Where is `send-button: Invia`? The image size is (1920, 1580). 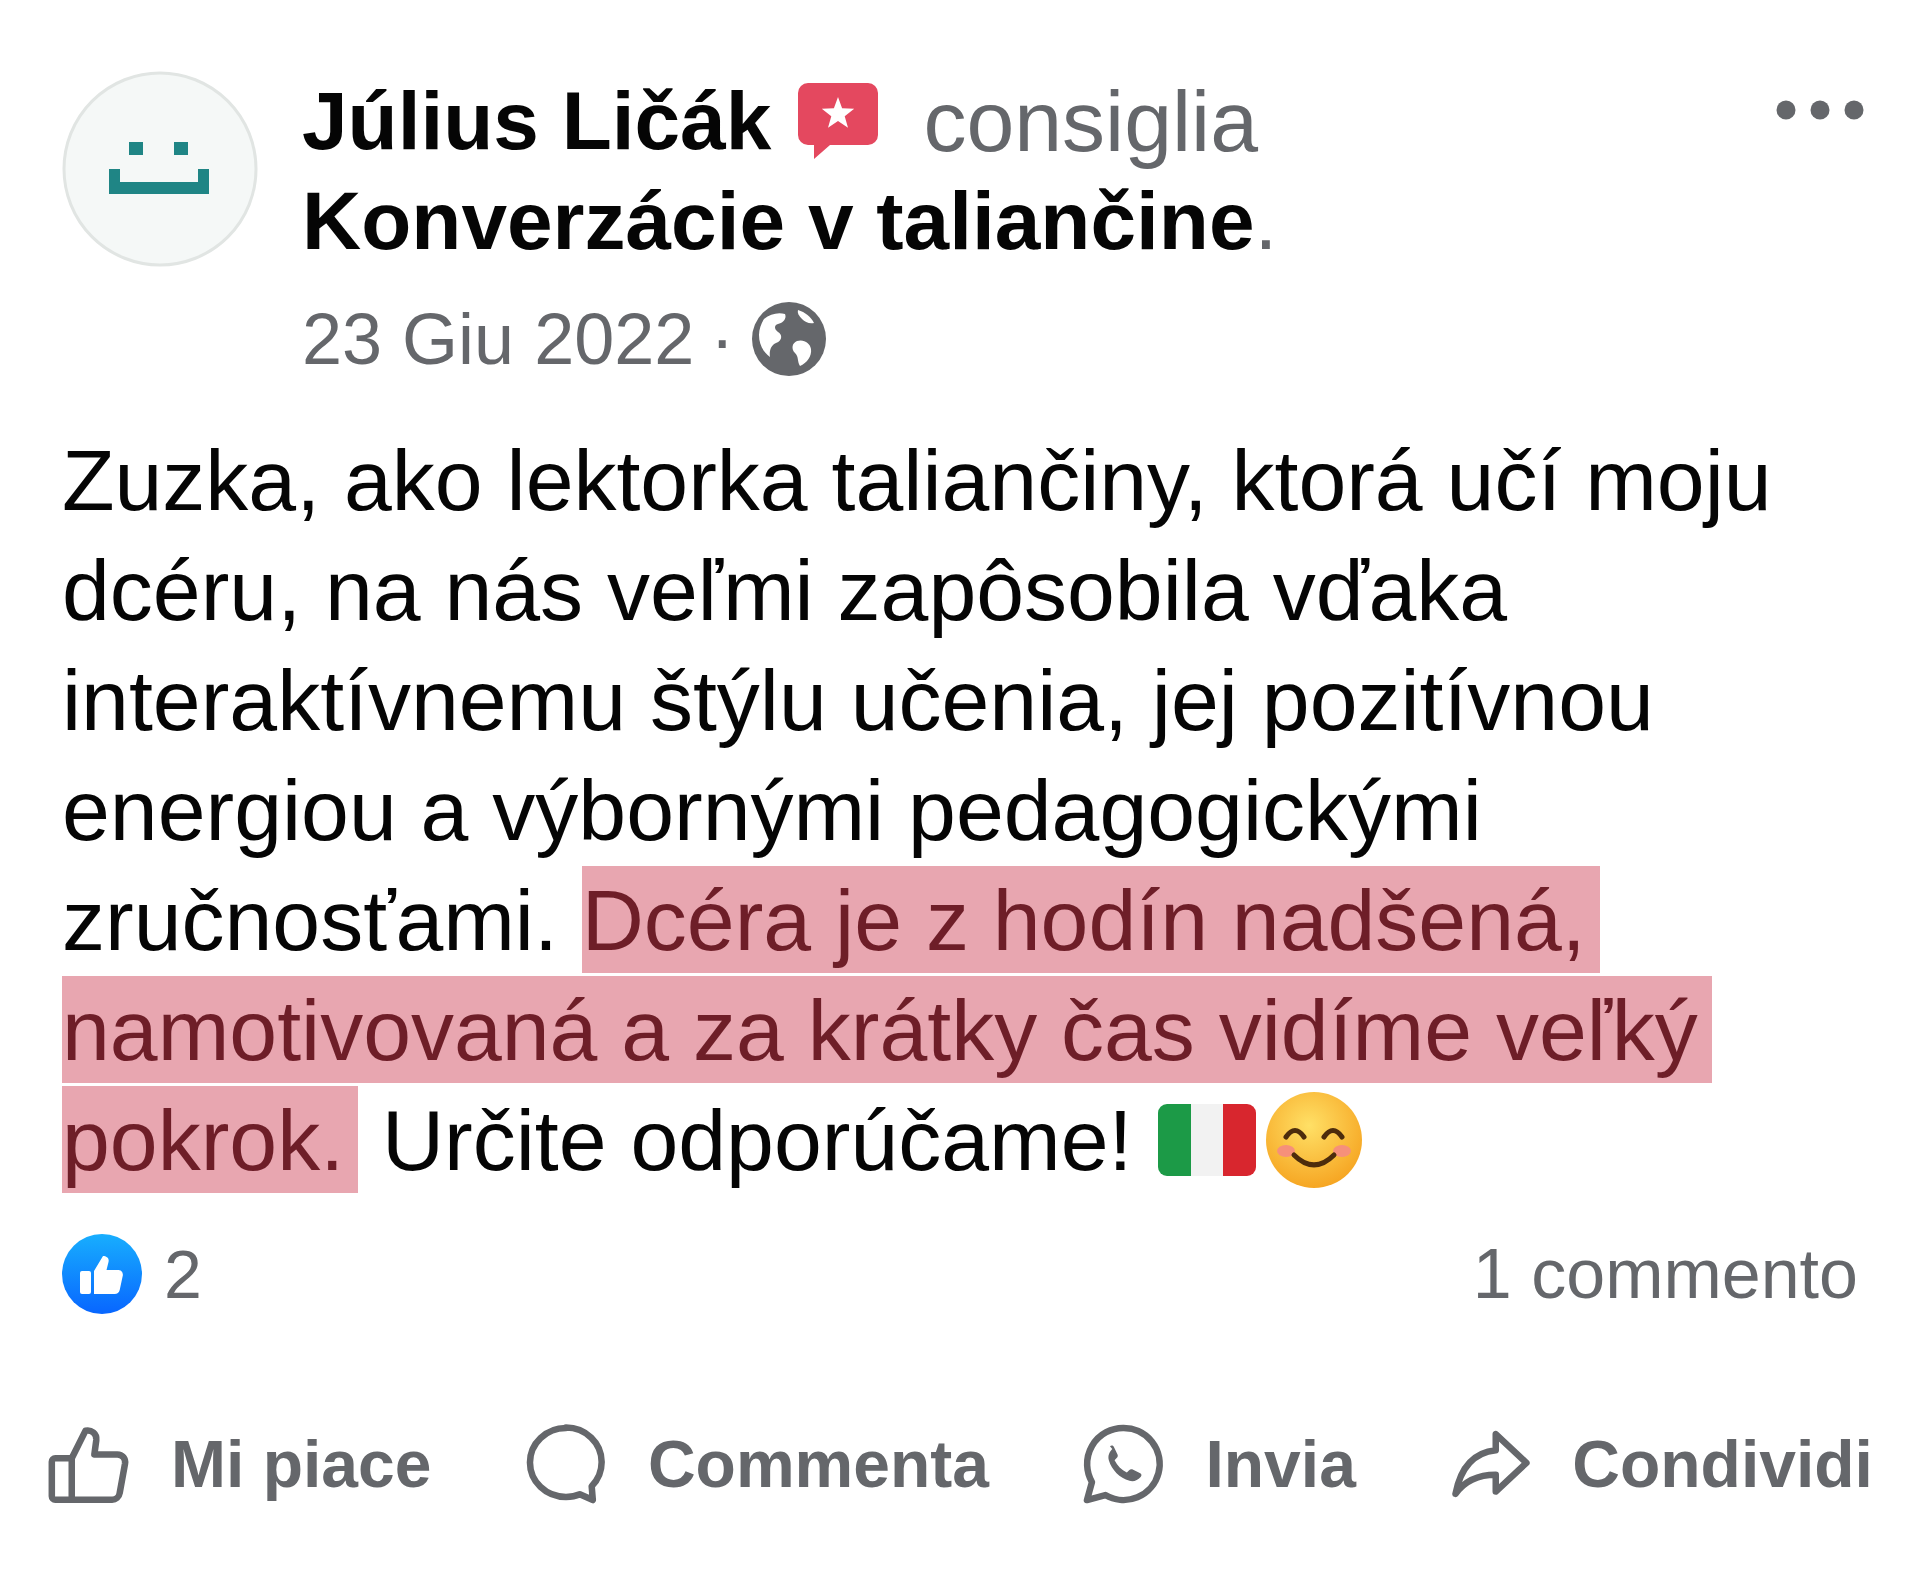
send-button: Invia is located at coordinates (1216, 1464).